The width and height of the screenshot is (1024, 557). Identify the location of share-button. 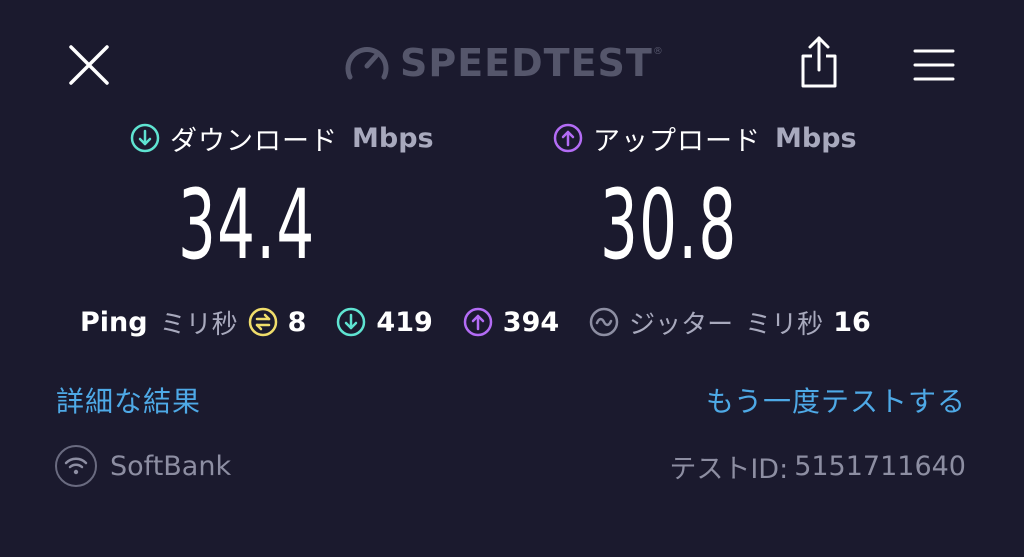
(819, 62).